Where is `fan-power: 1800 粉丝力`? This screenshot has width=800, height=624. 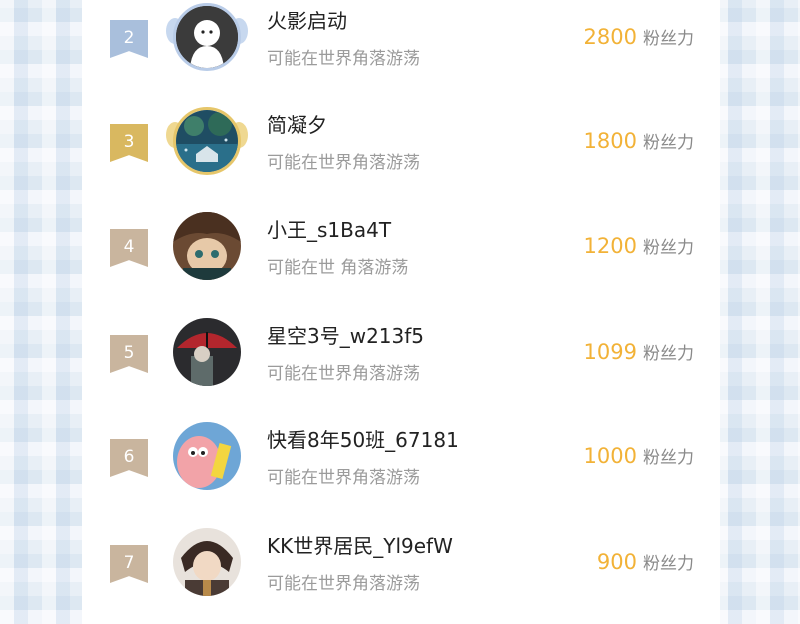 fan-power: 1800 粉丝力 is located at coordinates (639, 140).